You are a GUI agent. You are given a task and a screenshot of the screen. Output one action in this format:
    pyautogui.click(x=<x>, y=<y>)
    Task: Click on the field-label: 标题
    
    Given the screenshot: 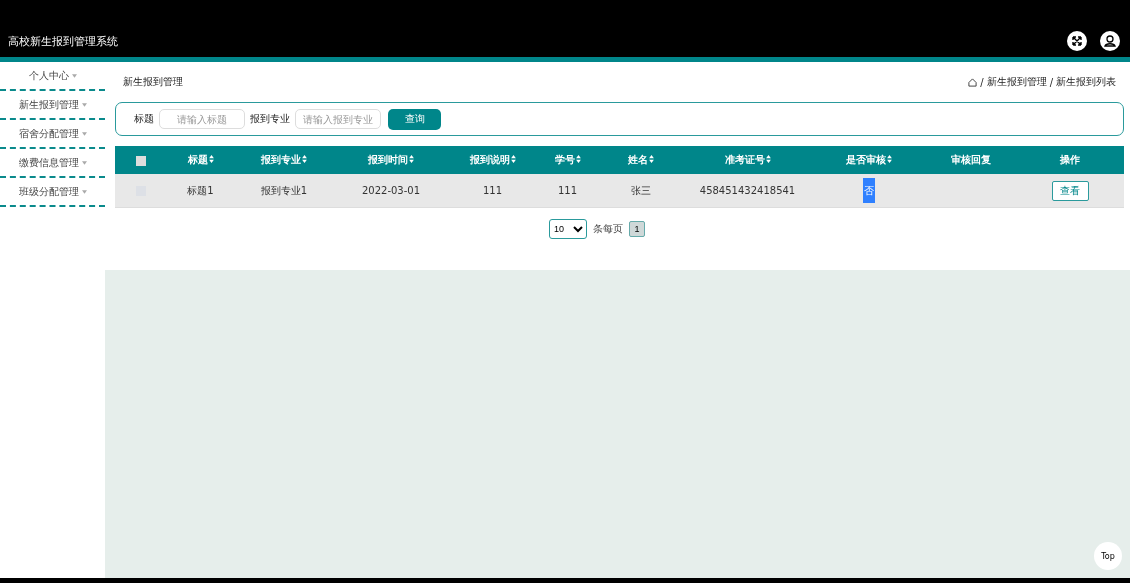 What is the action you would take?
    pyautogui.click(x=144, y=119)
    